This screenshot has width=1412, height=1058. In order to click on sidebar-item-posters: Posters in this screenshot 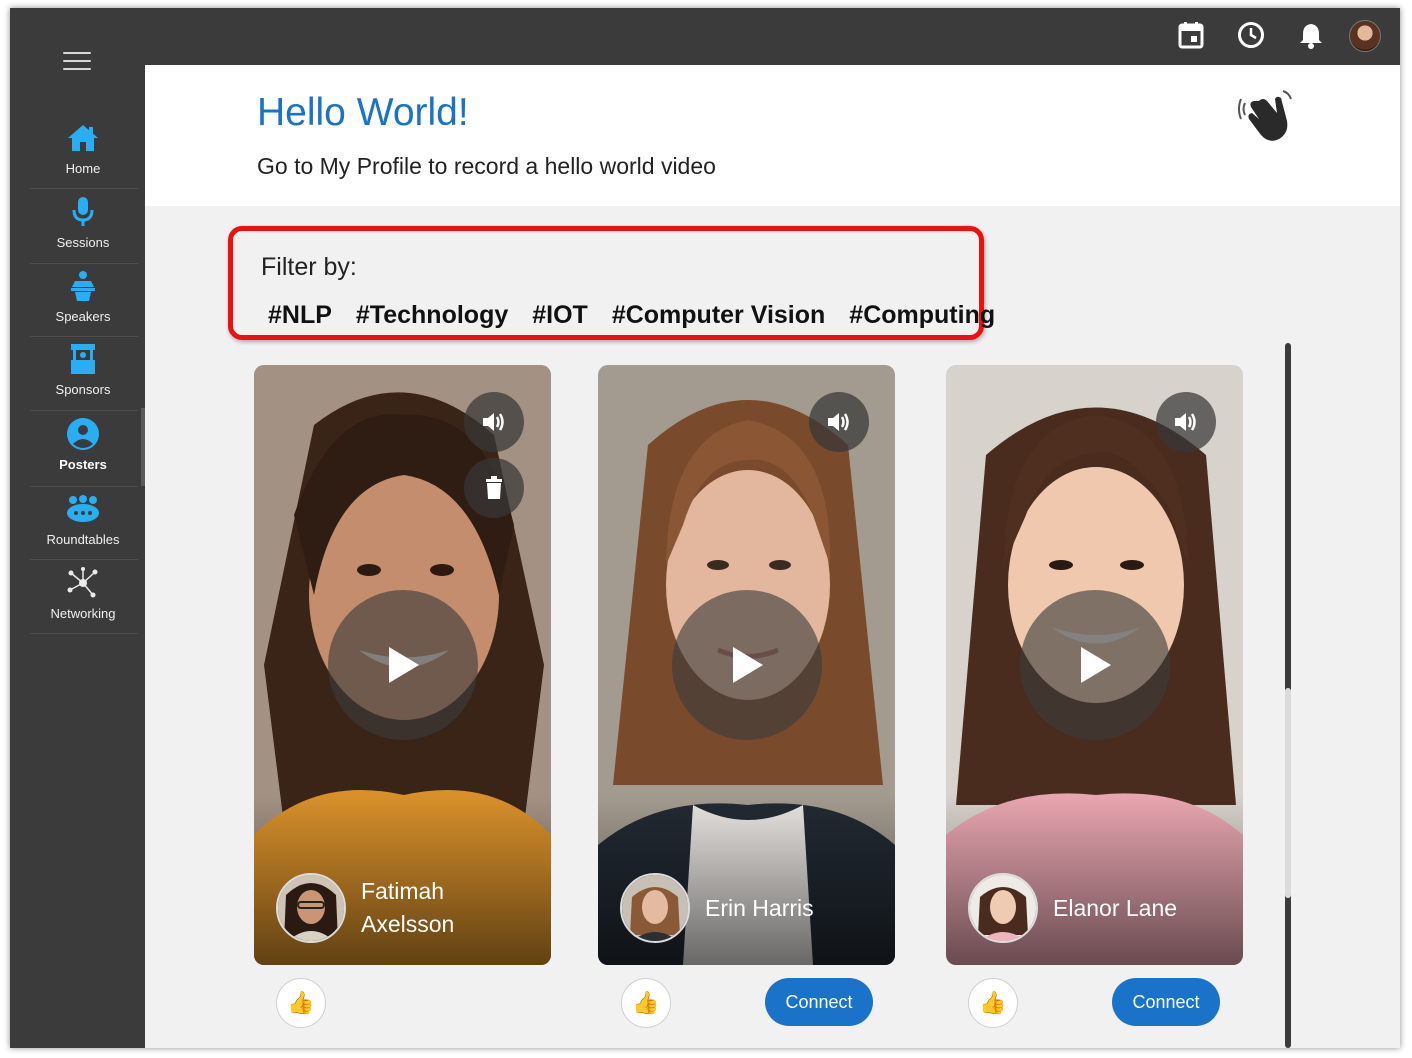, I will do `click(83, 451)`.